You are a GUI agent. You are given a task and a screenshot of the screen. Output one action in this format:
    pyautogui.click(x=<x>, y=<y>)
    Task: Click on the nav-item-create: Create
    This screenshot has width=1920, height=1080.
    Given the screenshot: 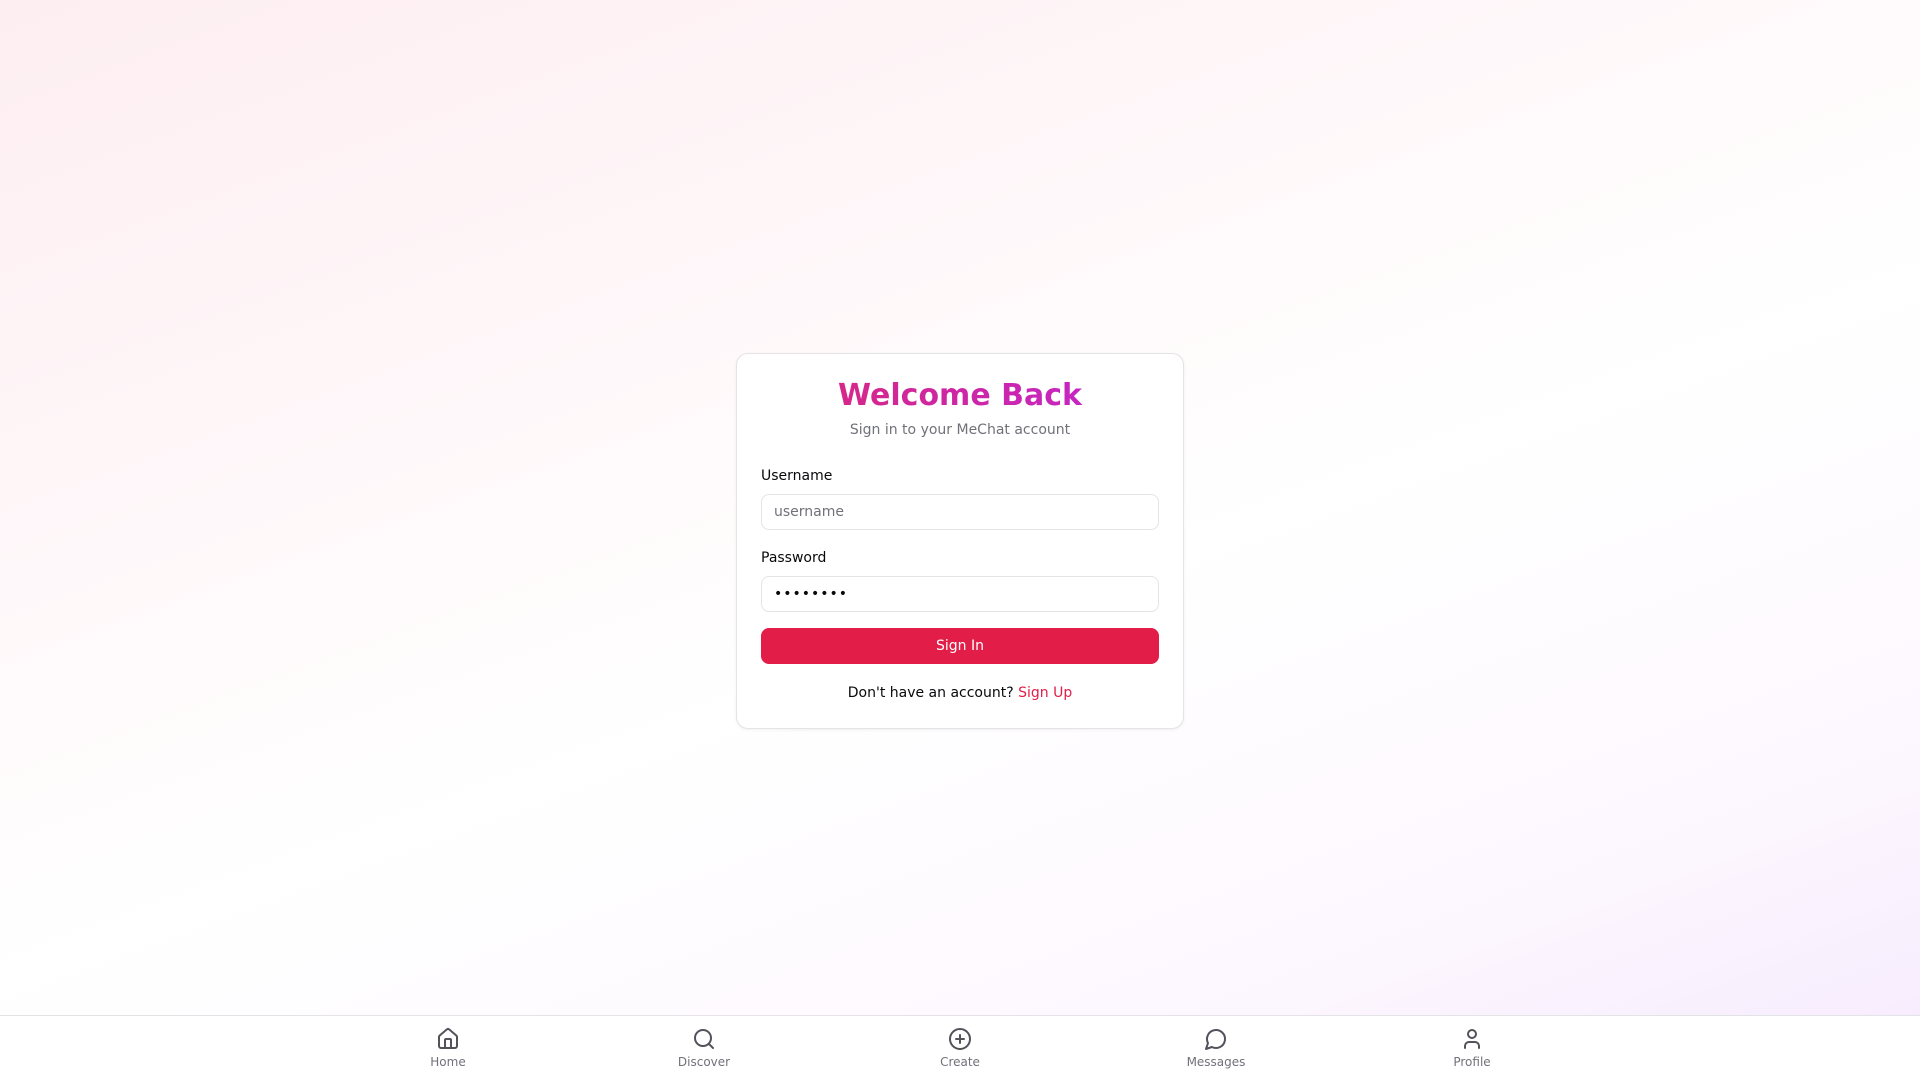 What is the action you would take?
    pyautogui.click(x=960, y=1048)
    